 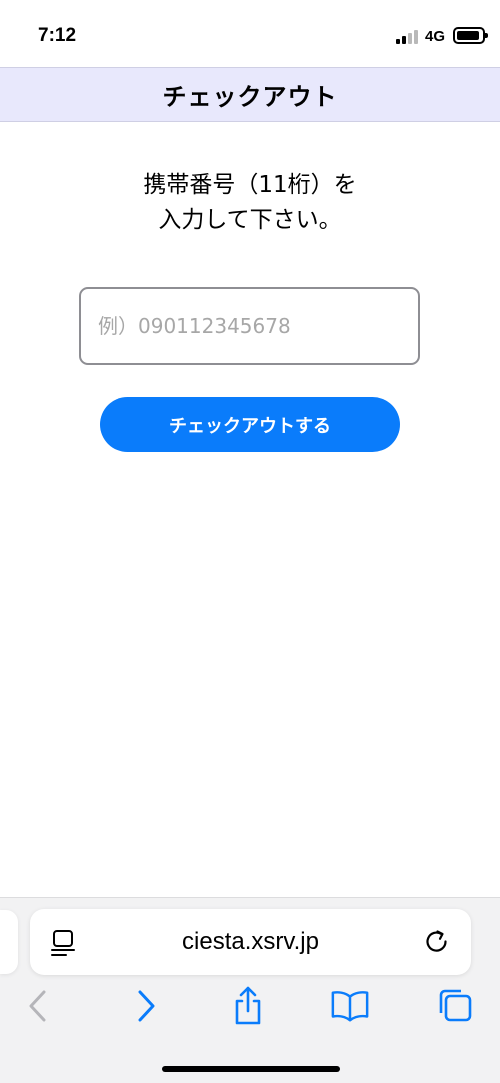 I want to click on back-icon, so click(x=38, y=1006).